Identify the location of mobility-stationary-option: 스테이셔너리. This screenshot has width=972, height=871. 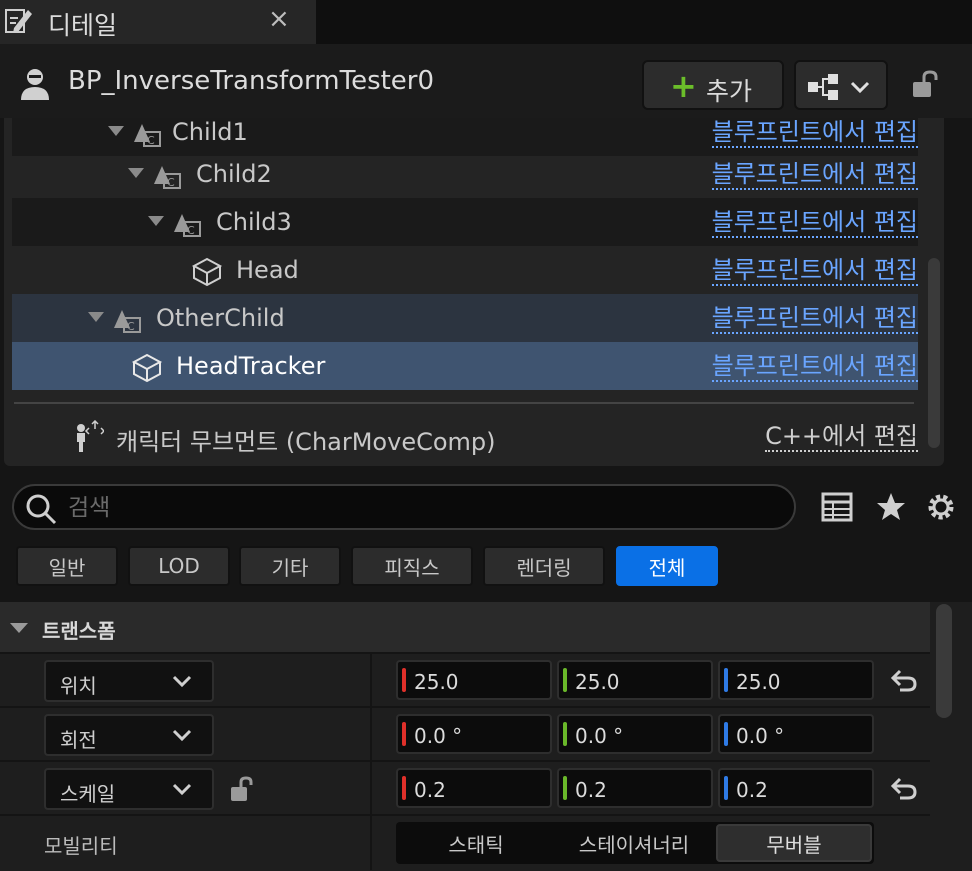
(634, 843).